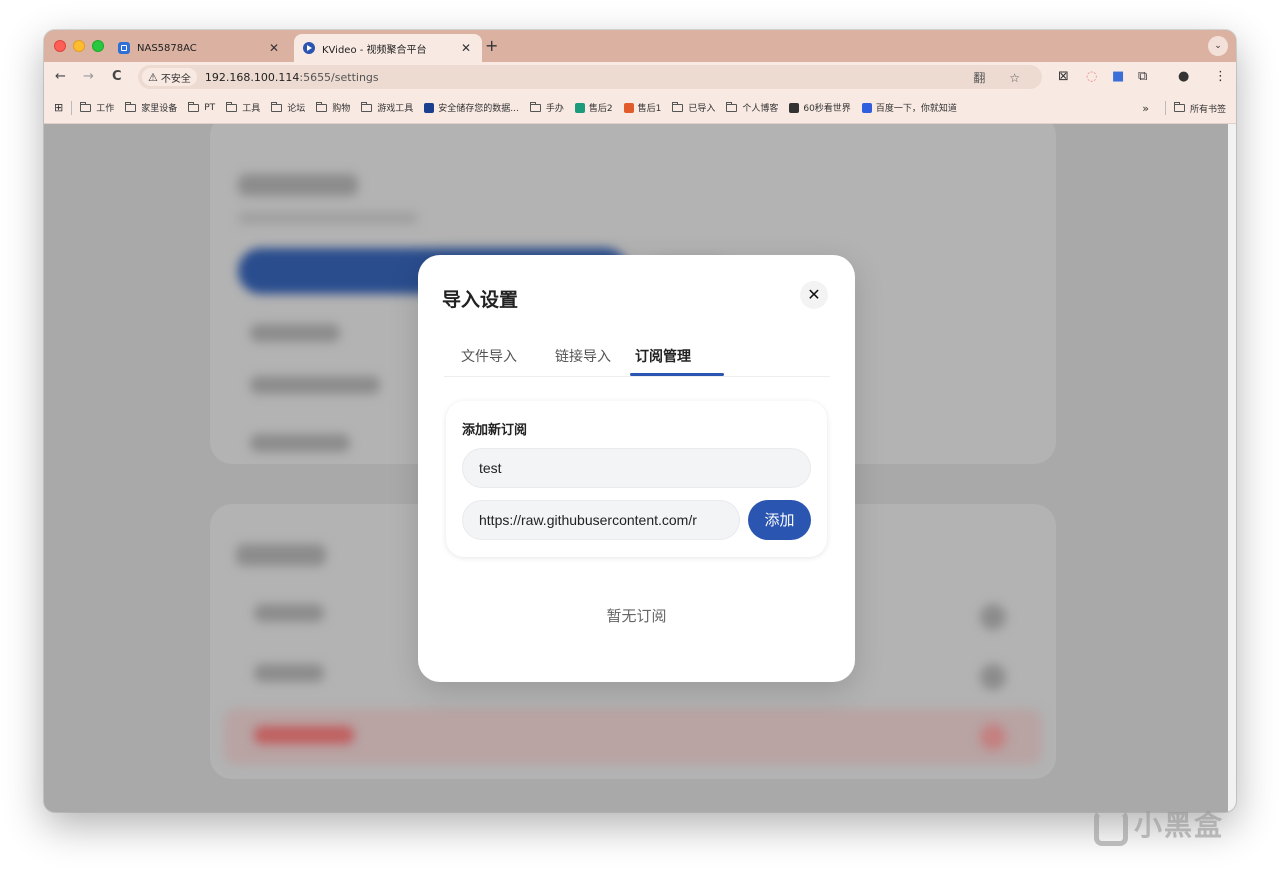 The height and width of the screenshot is (870, 1280). What do you see at coordinates (341, 109) in the screenshot?
I see `bookmark-label: 购物` at bounding box center [341, 109].